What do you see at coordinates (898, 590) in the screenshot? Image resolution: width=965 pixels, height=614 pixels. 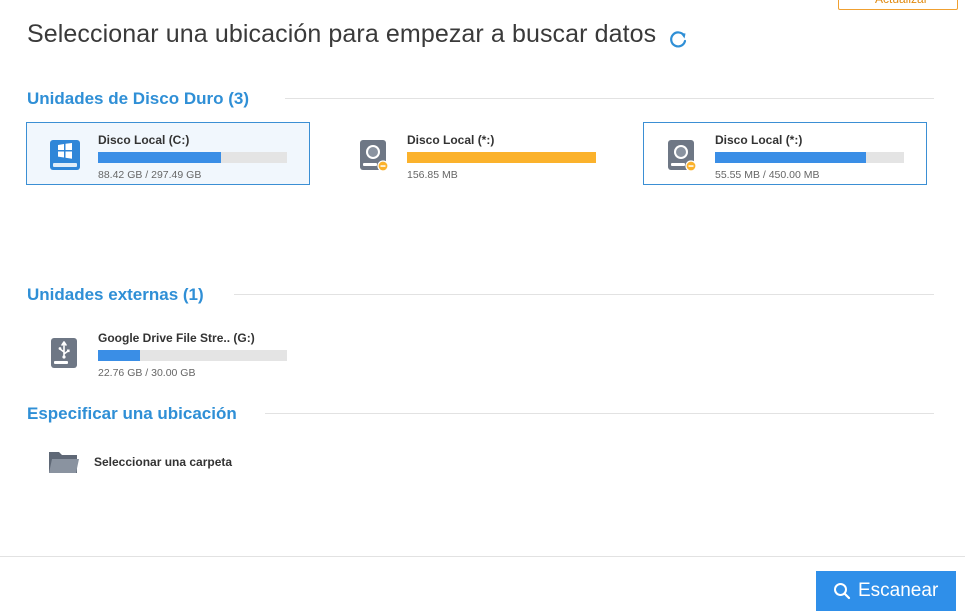 I see `scan-button-label: Escanear` at bounding box center [898, 590].